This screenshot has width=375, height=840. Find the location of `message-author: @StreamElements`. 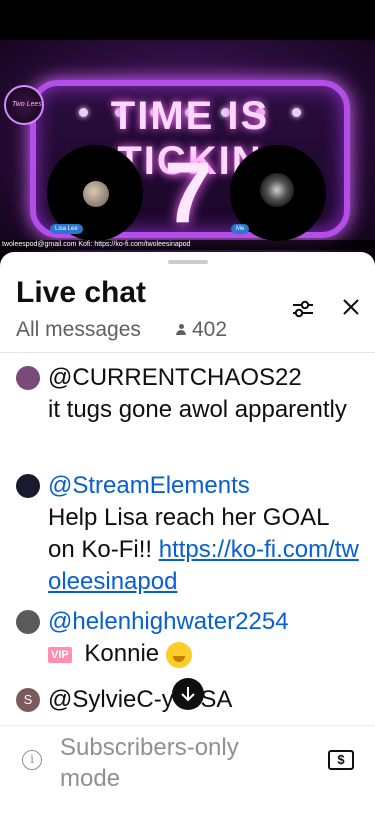

message-author: @StreamElements is located at coordinates (149, 485).